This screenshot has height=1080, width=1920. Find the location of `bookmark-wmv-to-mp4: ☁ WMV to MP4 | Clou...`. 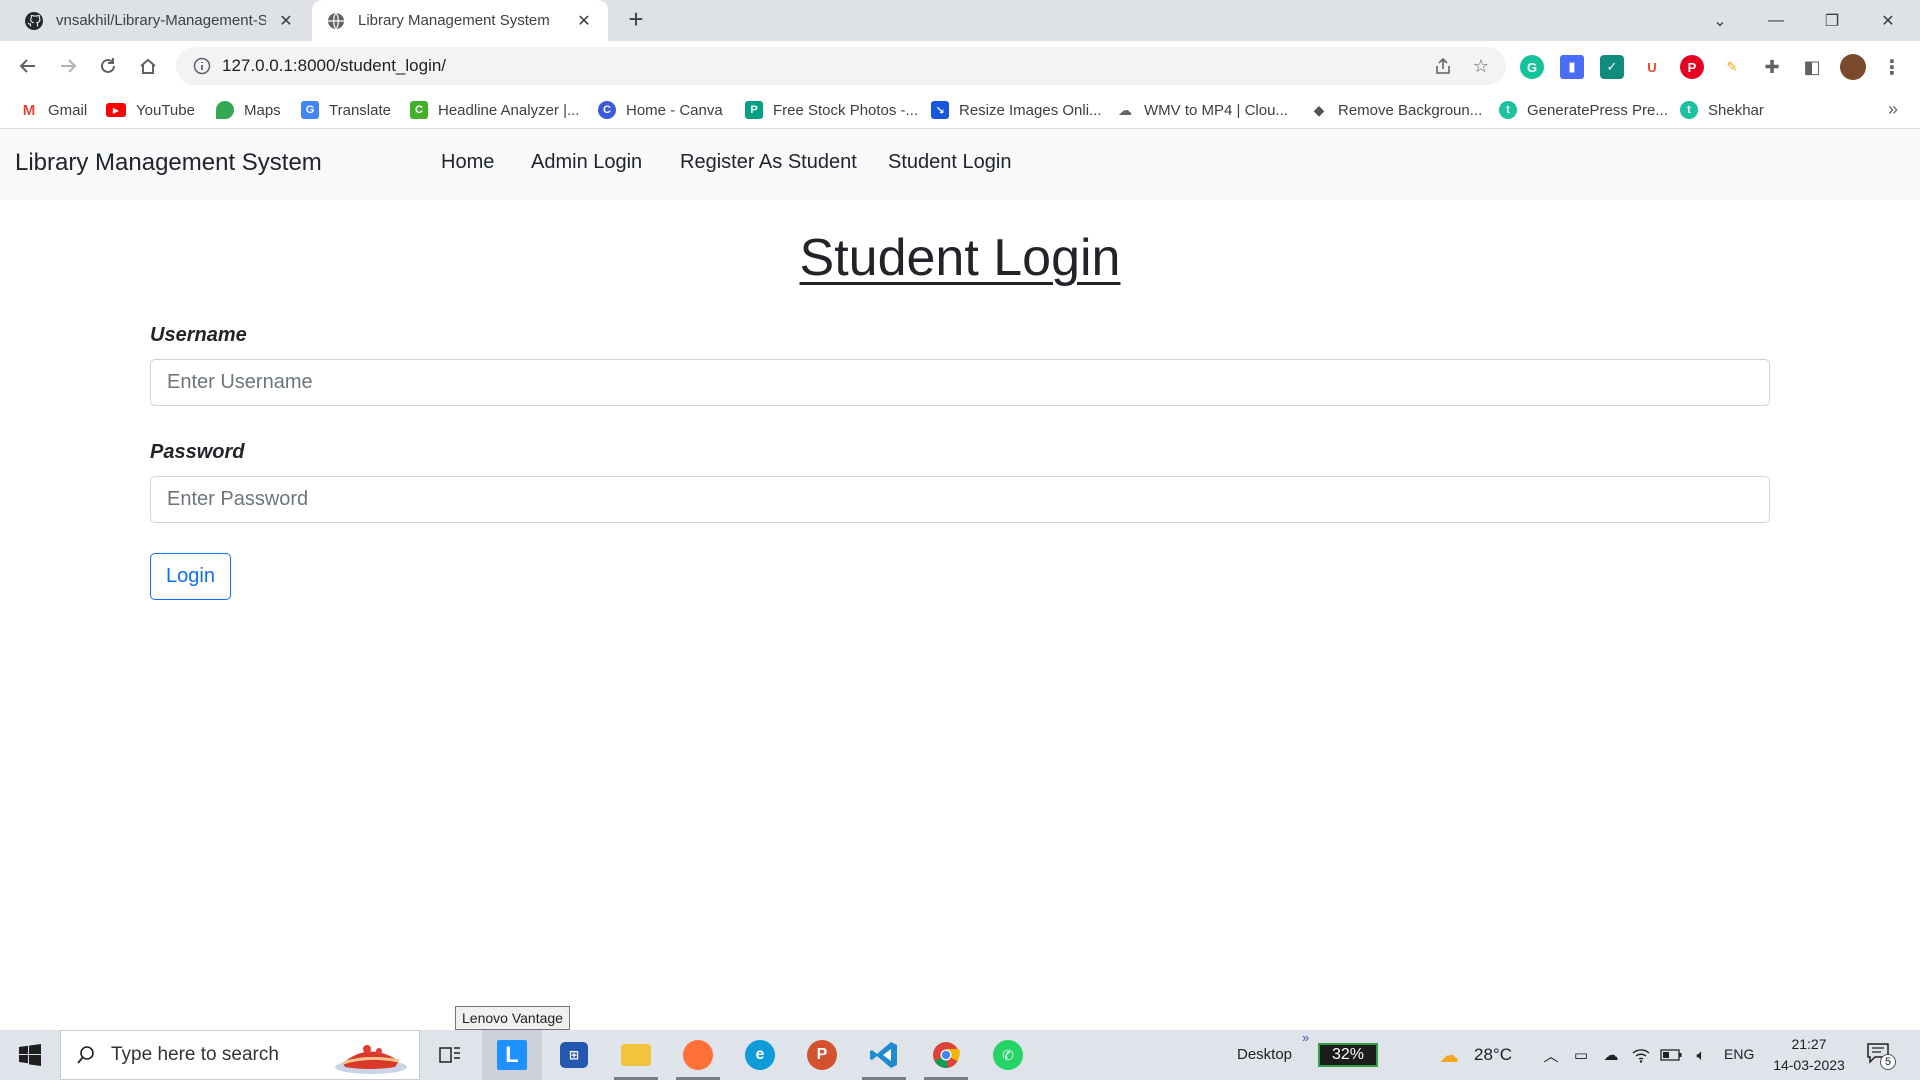

bookmark-wmv-to-mp4: ☁ WMV to MP4 | Clou... is located at coordinates (1202, 110).